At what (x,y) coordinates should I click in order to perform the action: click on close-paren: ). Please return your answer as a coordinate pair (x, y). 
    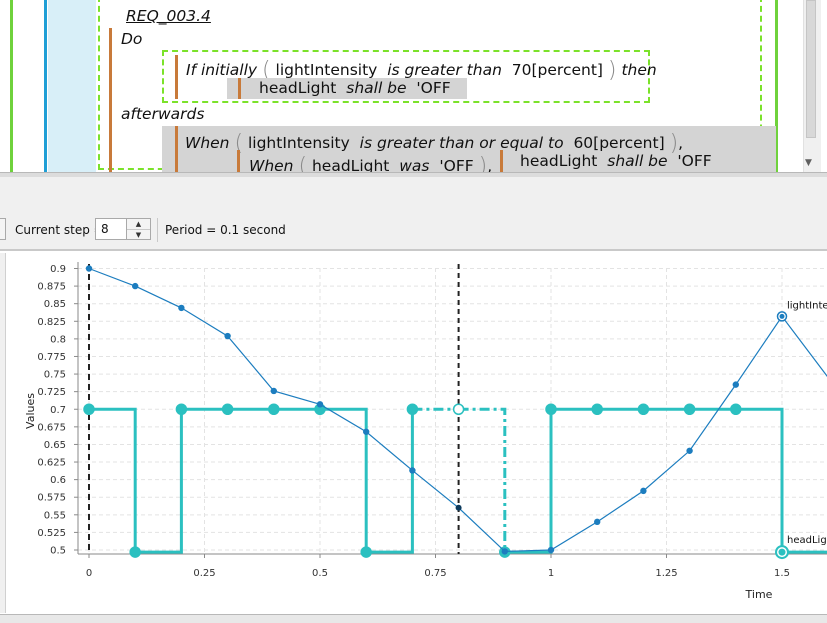
    Looking at the image, I should click on (612, 70).